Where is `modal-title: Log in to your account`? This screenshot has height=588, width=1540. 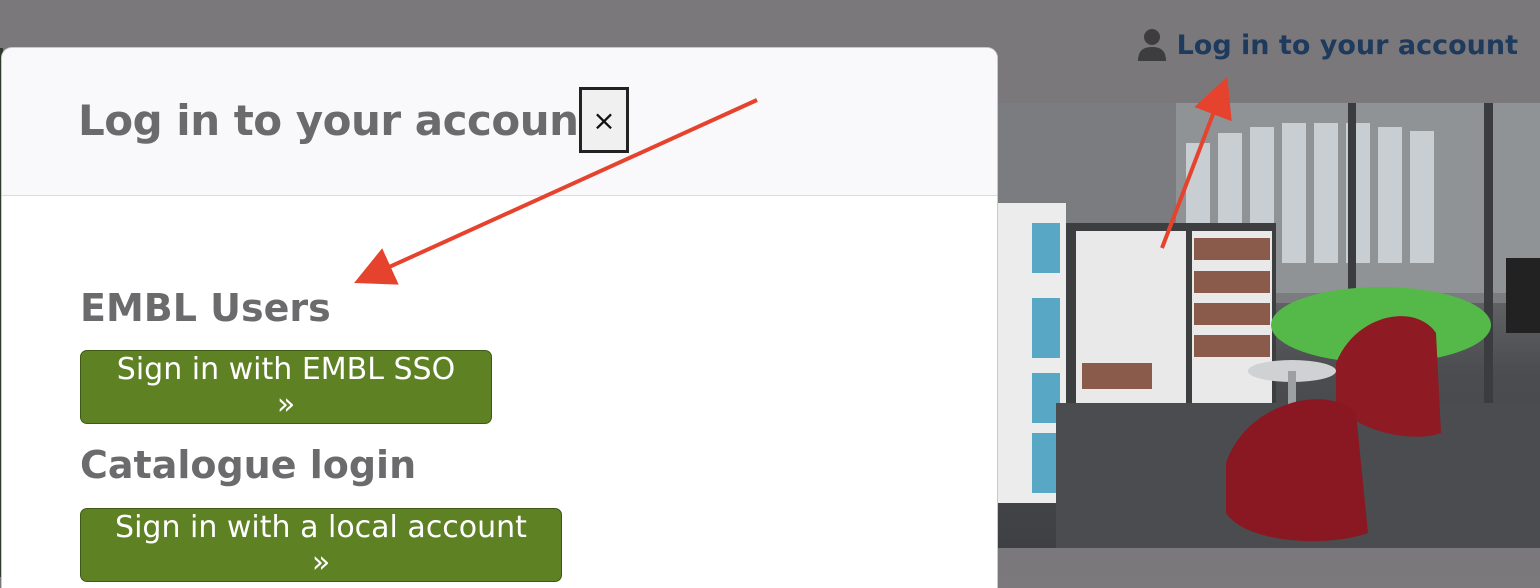
modal-title: Log in to your account is located at coordinates (338, 120).